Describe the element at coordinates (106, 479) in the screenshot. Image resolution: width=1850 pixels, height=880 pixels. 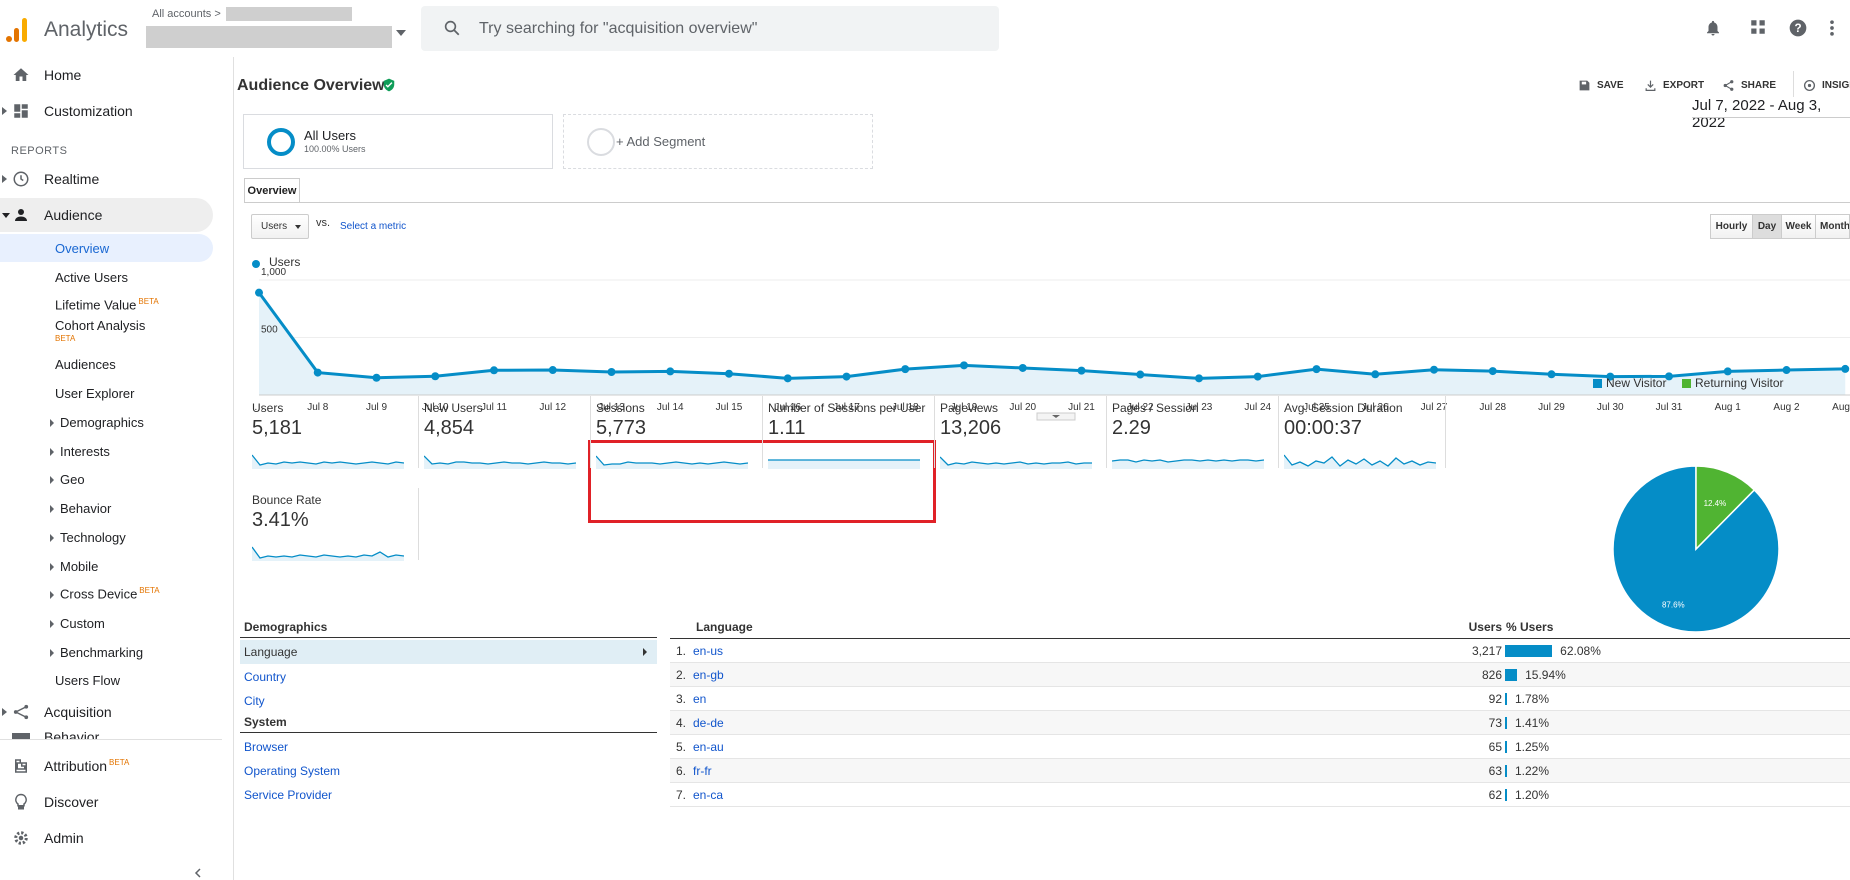
I see `sidebar-item-geo: Geo` at that location.